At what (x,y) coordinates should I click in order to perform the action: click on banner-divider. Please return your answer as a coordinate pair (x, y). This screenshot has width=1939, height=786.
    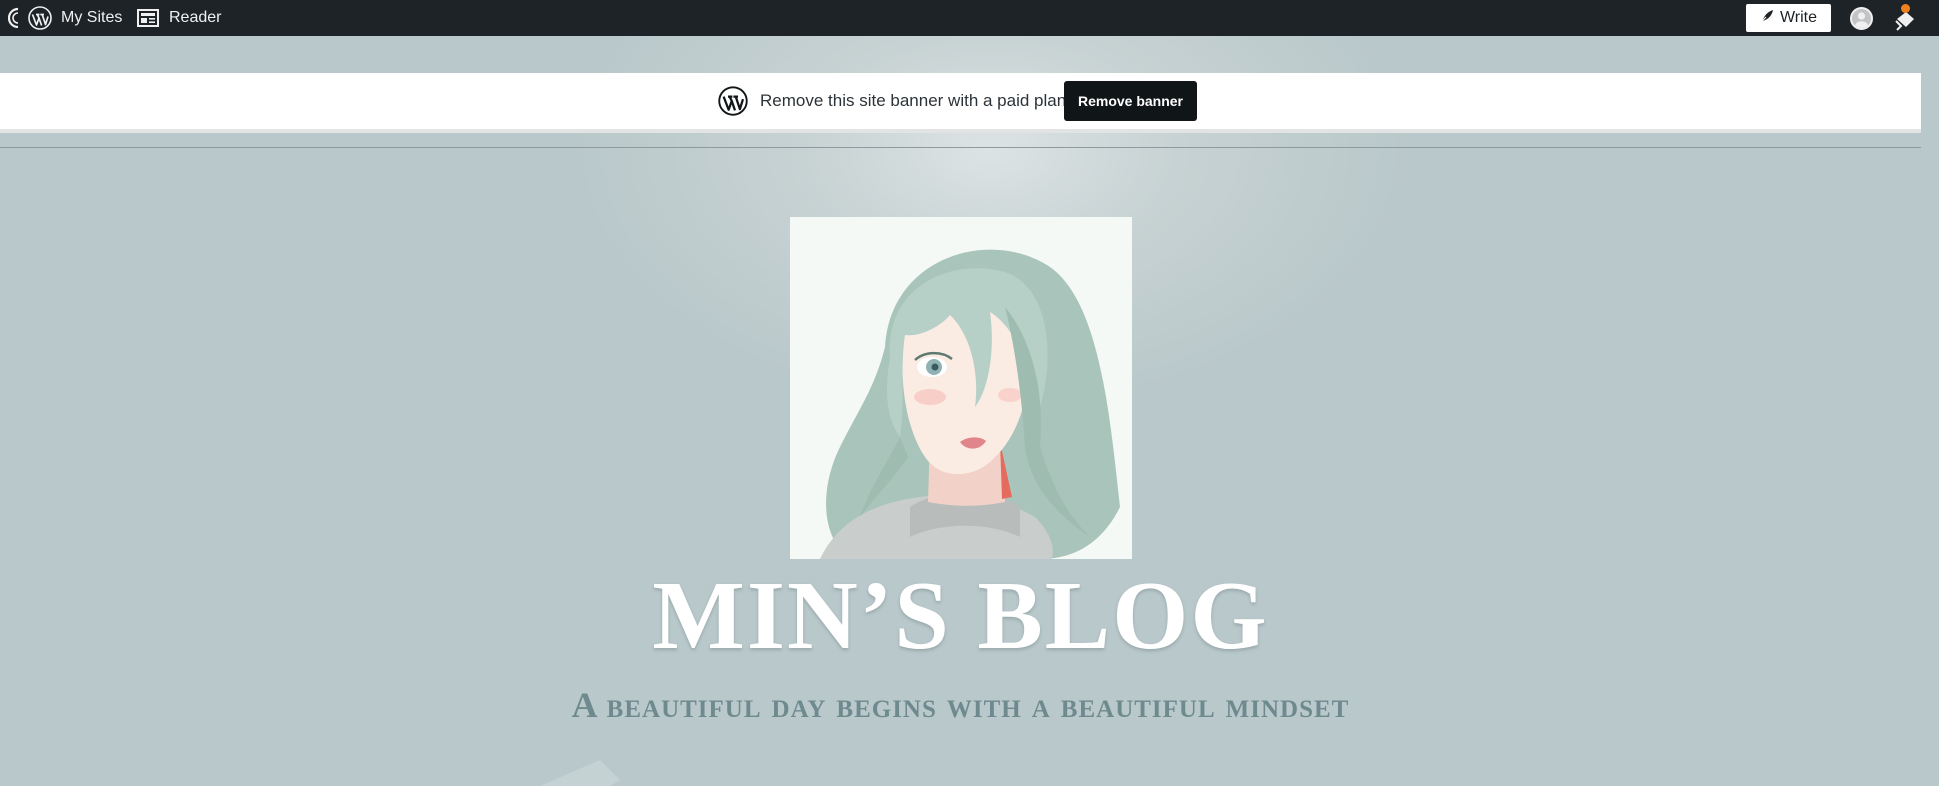
    Looking at the image, I should click on (960, 147).